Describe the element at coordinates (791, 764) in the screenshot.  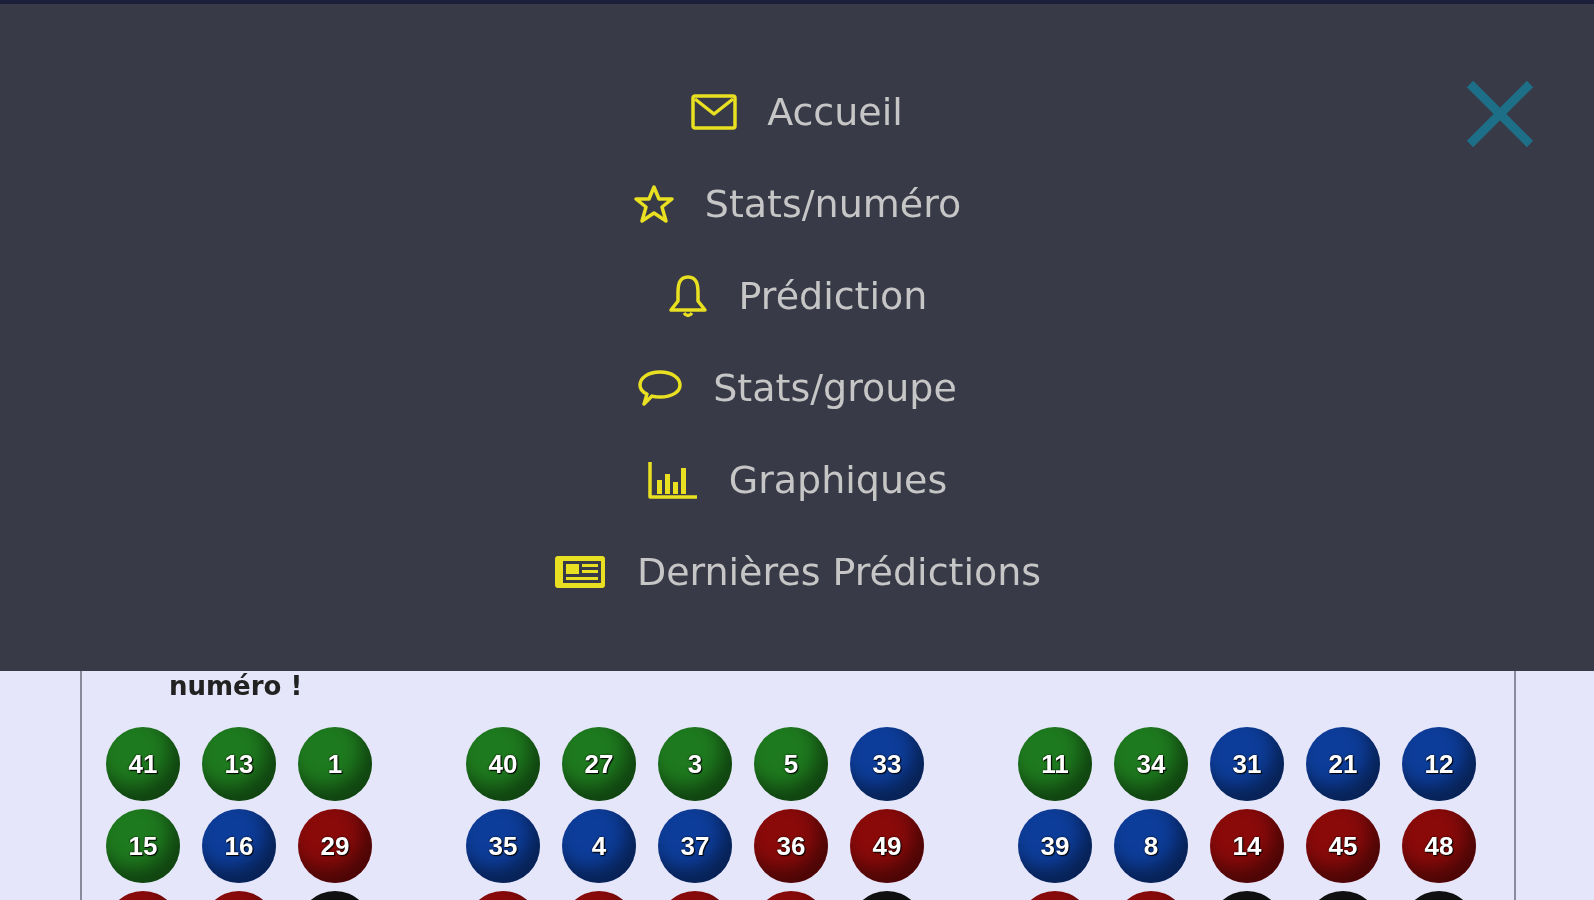
I see `number-ball: 5` at that location.